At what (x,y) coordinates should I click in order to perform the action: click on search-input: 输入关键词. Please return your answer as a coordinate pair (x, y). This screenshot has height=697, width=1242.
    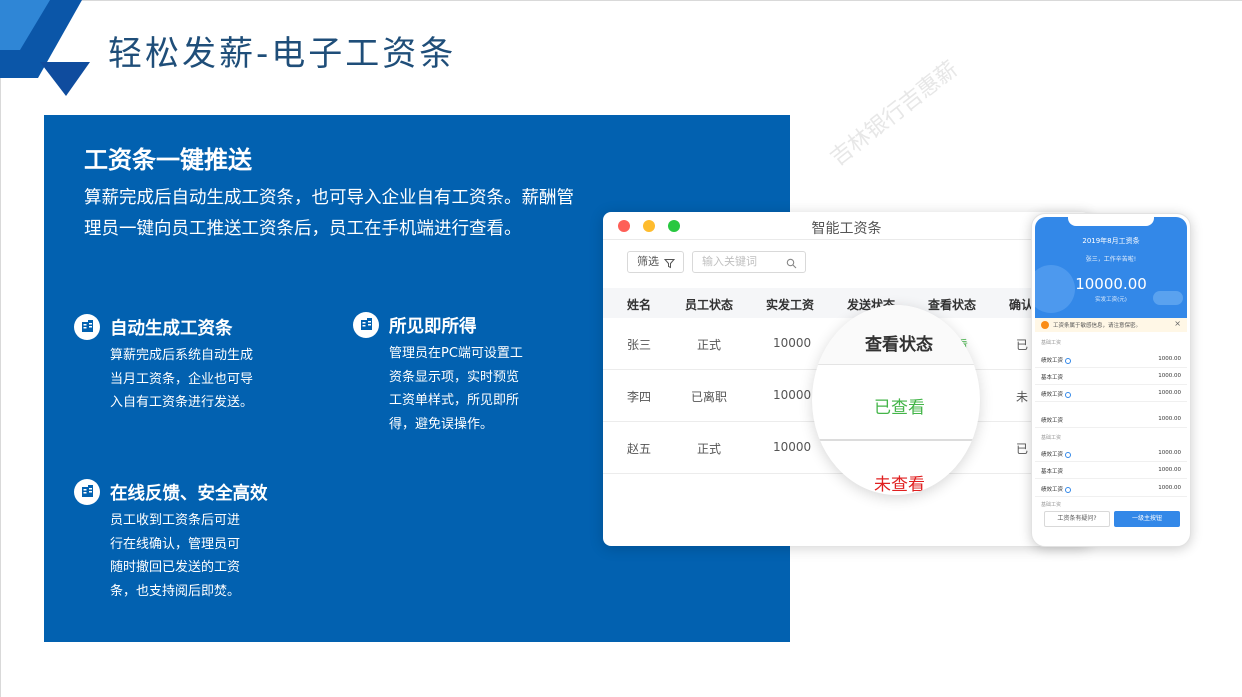
    Looking at the image, I should click on (749, 262).